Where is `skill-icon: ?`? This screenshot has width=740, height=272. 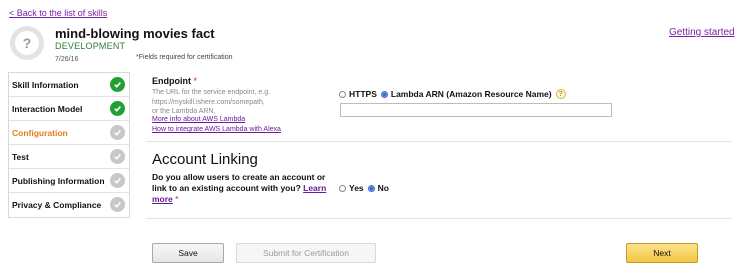
skill-icon: ? is located at coordinates (27, 43).